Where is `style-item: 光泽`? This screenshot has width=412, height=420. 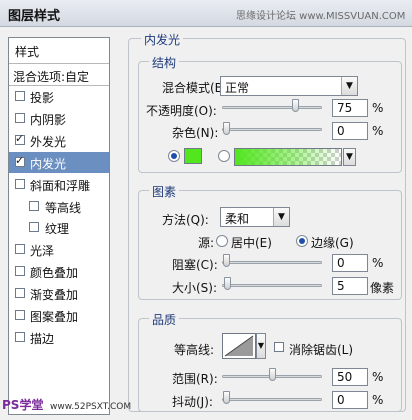
style-item: 光泽 is located at coordinates (59, 249).